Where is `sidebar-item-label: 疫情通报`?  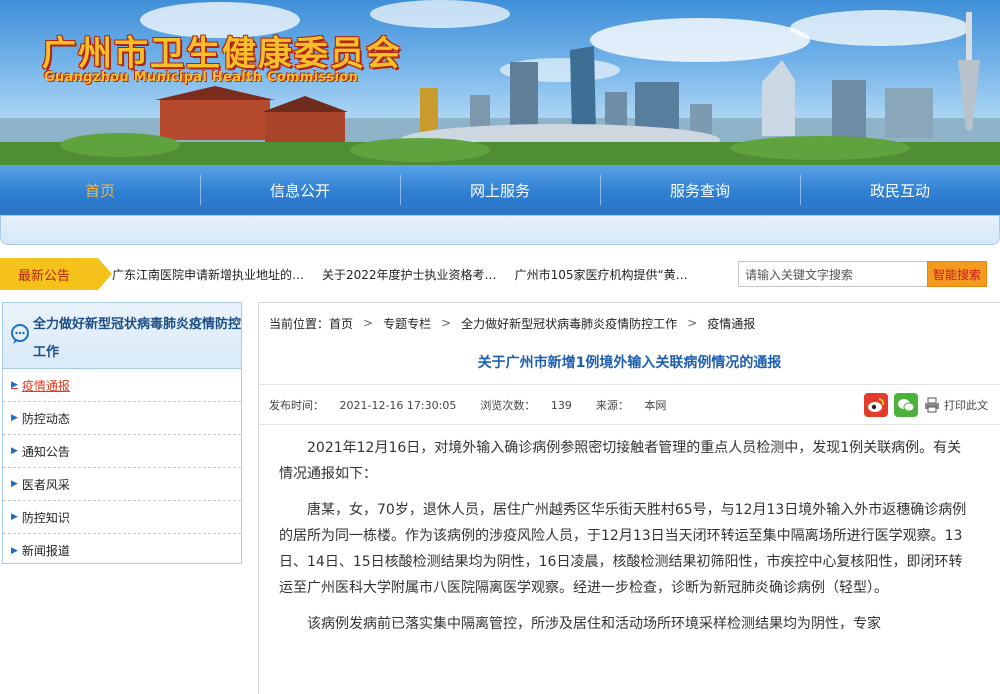 sidebar-item-label: 疫情通报 is located at coordinates (45, 385).